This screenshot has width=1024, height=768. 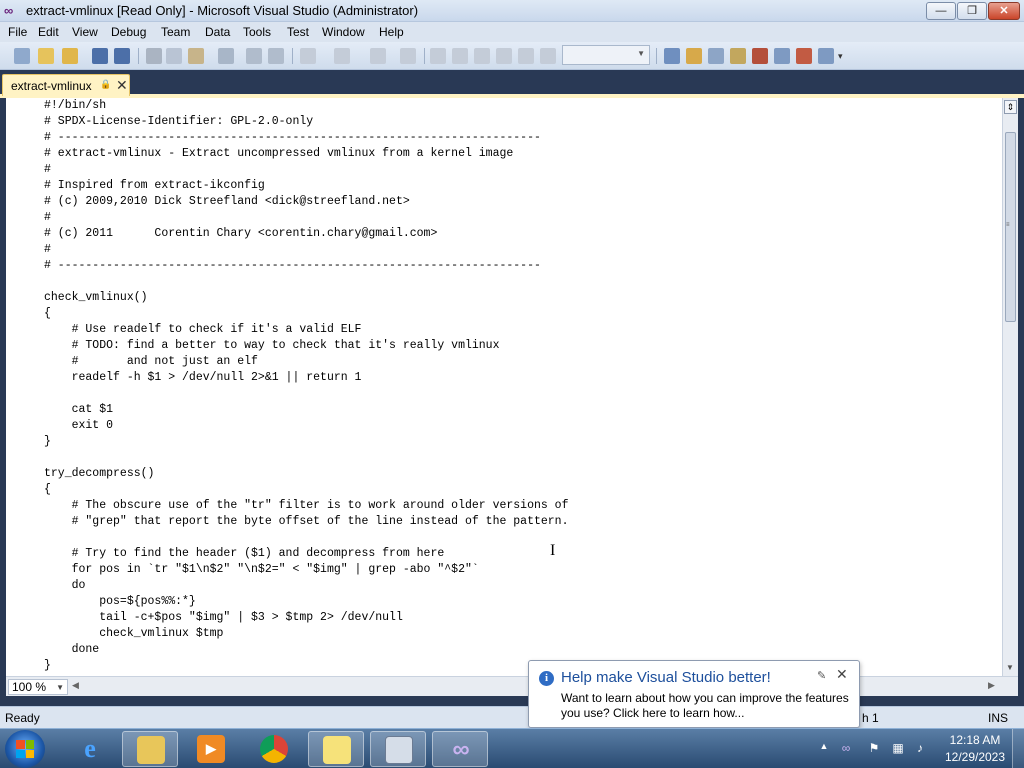 I want to click on step-out-icon, so click(x=548, y=56).